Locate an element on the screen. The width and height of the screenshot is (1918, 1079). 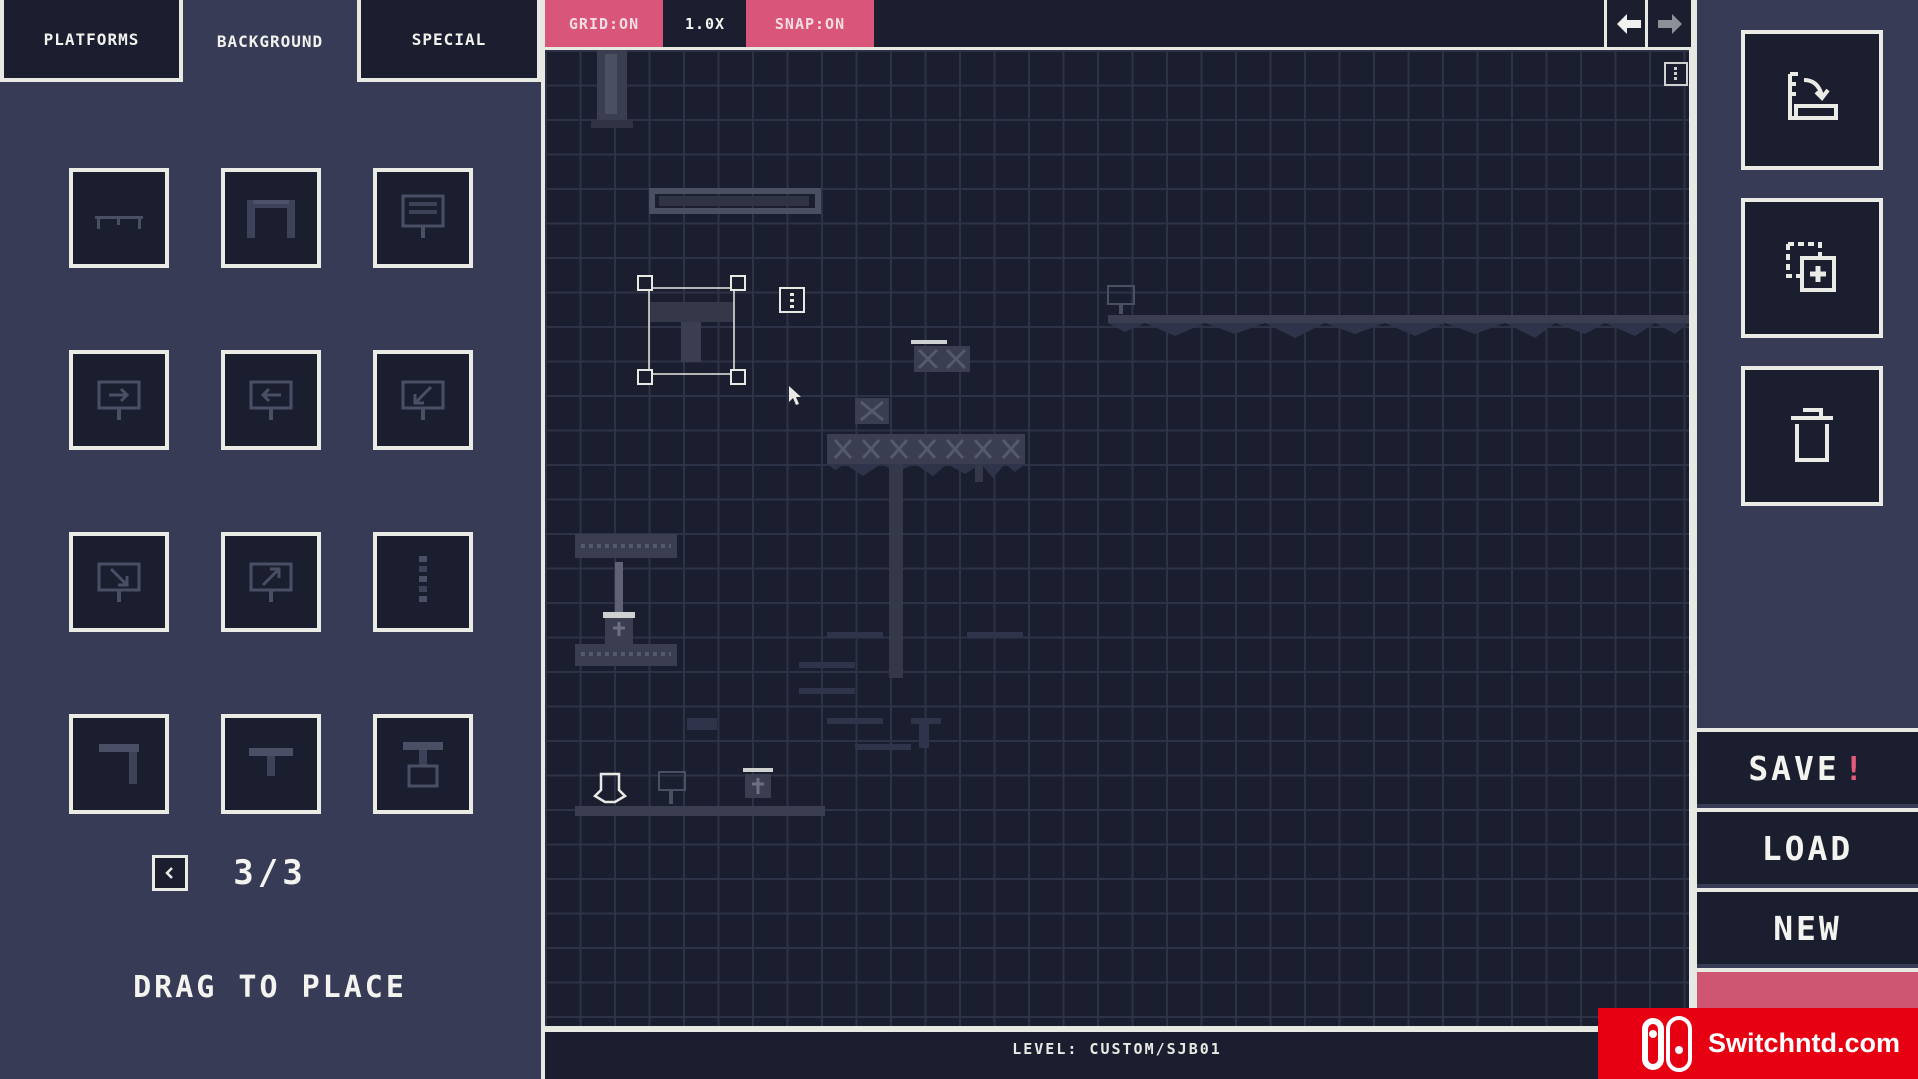
placed-floor is located at coordinates (700, 792).